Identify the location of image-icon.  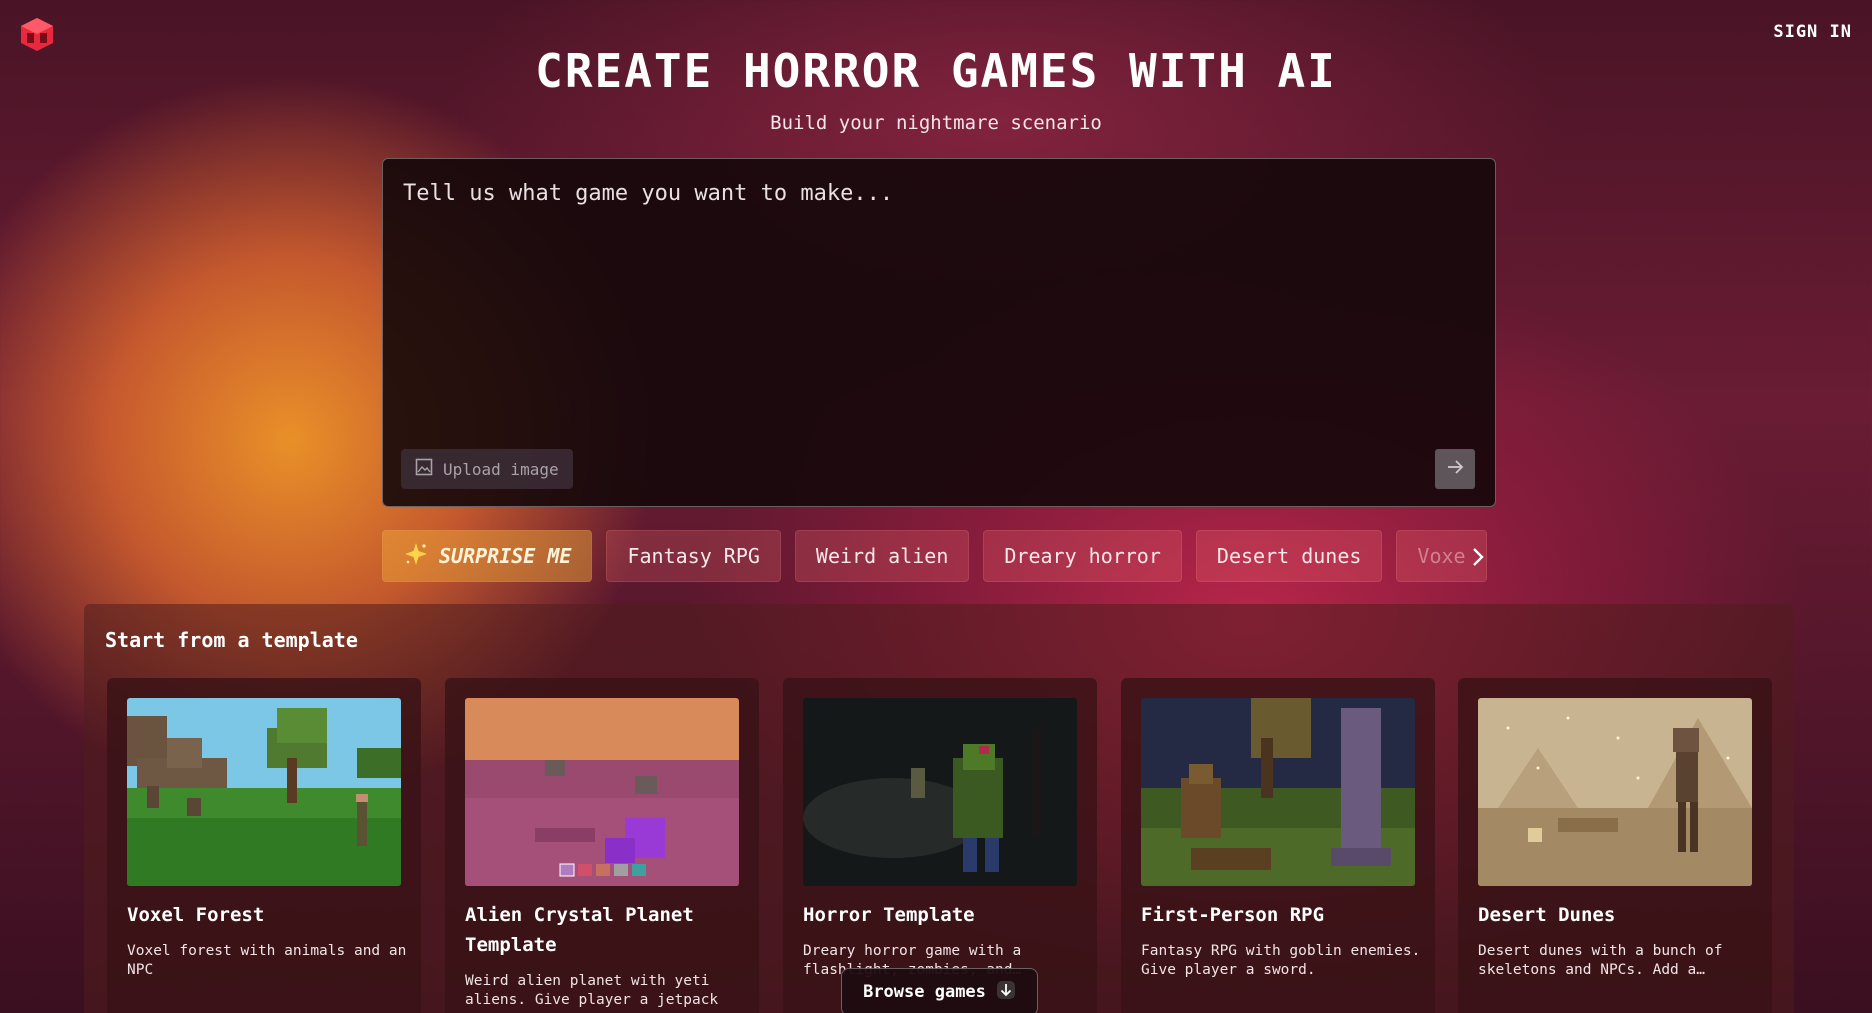
(424, 469).